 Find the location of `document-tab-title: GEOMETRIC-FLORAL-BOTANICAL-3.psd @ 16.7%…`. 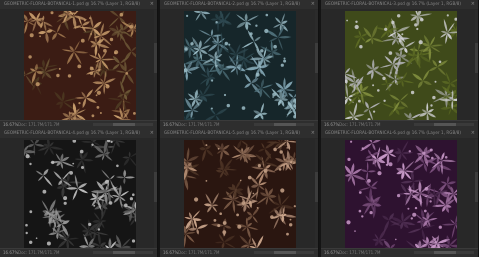

document-tab-title: GEOMETRIC-FLORAL-BOTANICAL-3.psd @ 16.7%… is located at coordinates (393, 4).